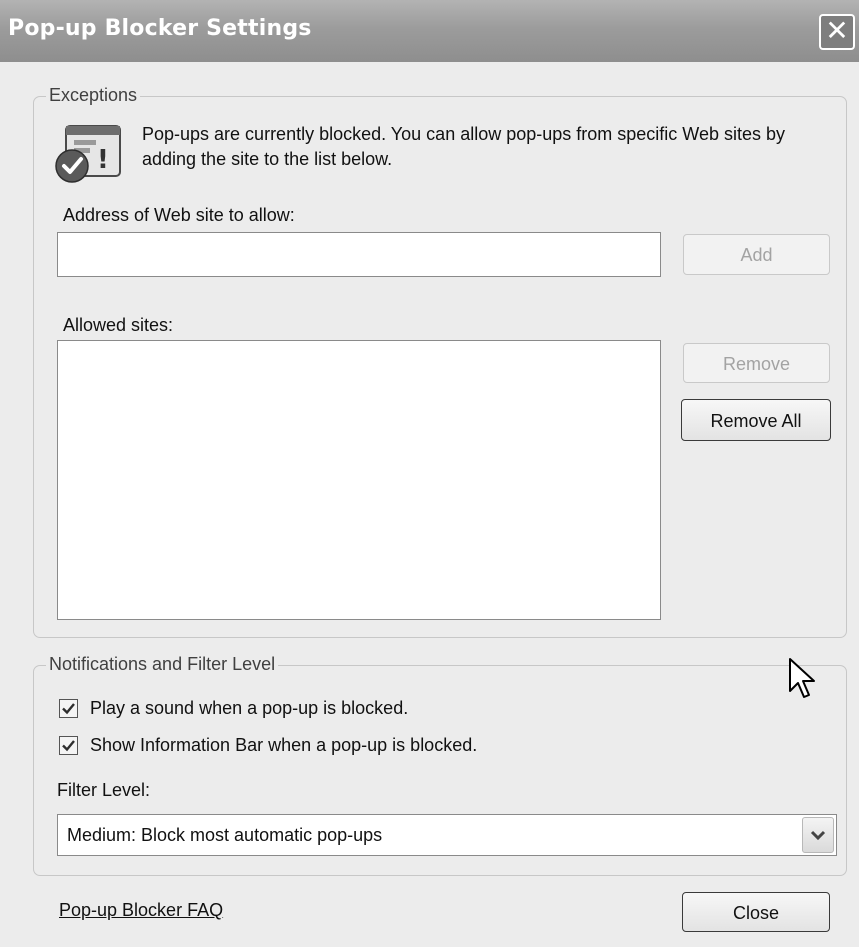 The image size is (859, 947). I want to click on close-button-label: Close, so click(756, 913).